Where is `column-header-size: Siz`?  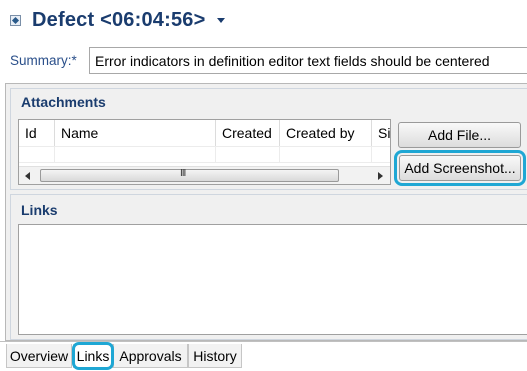
column-header-size: Siz is located at coordinates (381, 133).